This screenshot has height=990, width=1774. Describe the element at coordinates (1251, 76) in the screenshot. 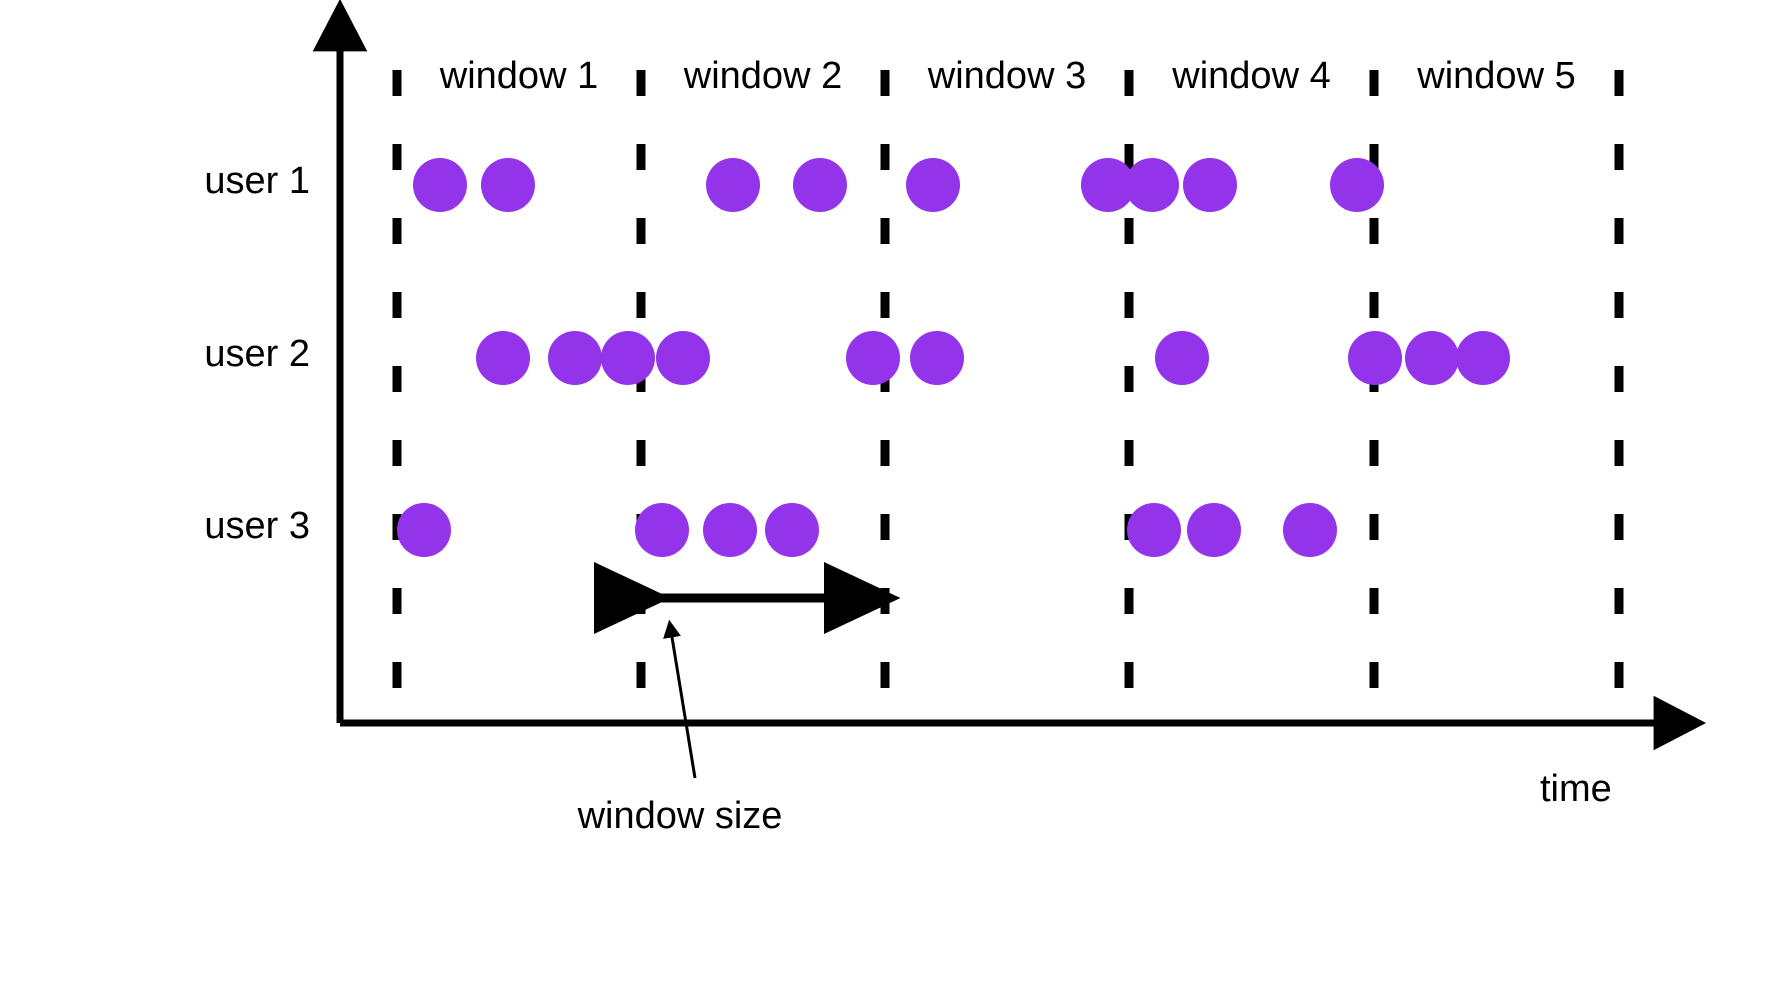

I see `window-label-4: window 4` at that location.